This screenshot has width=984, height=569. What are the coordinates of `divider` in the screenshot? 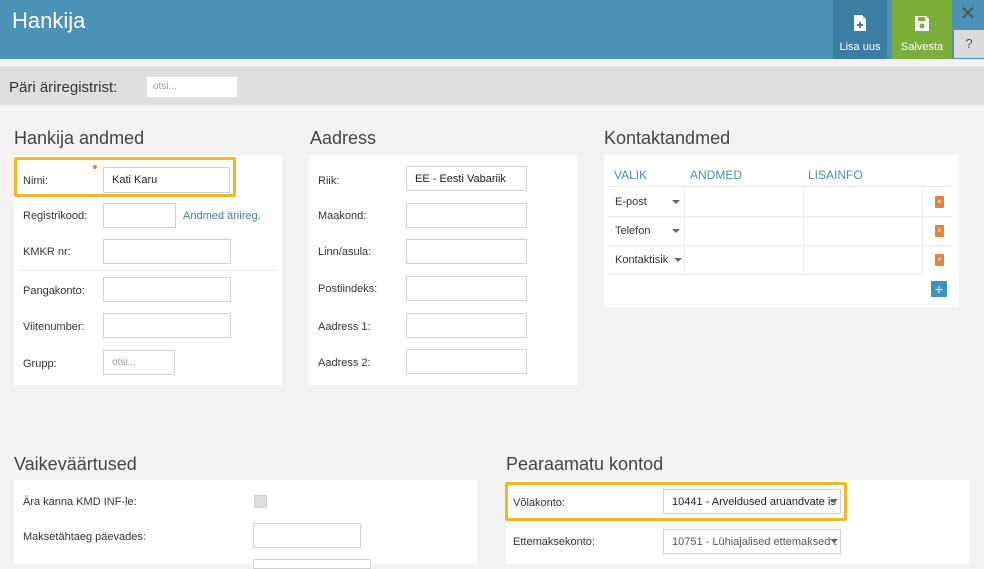 It's located at (148, 270).